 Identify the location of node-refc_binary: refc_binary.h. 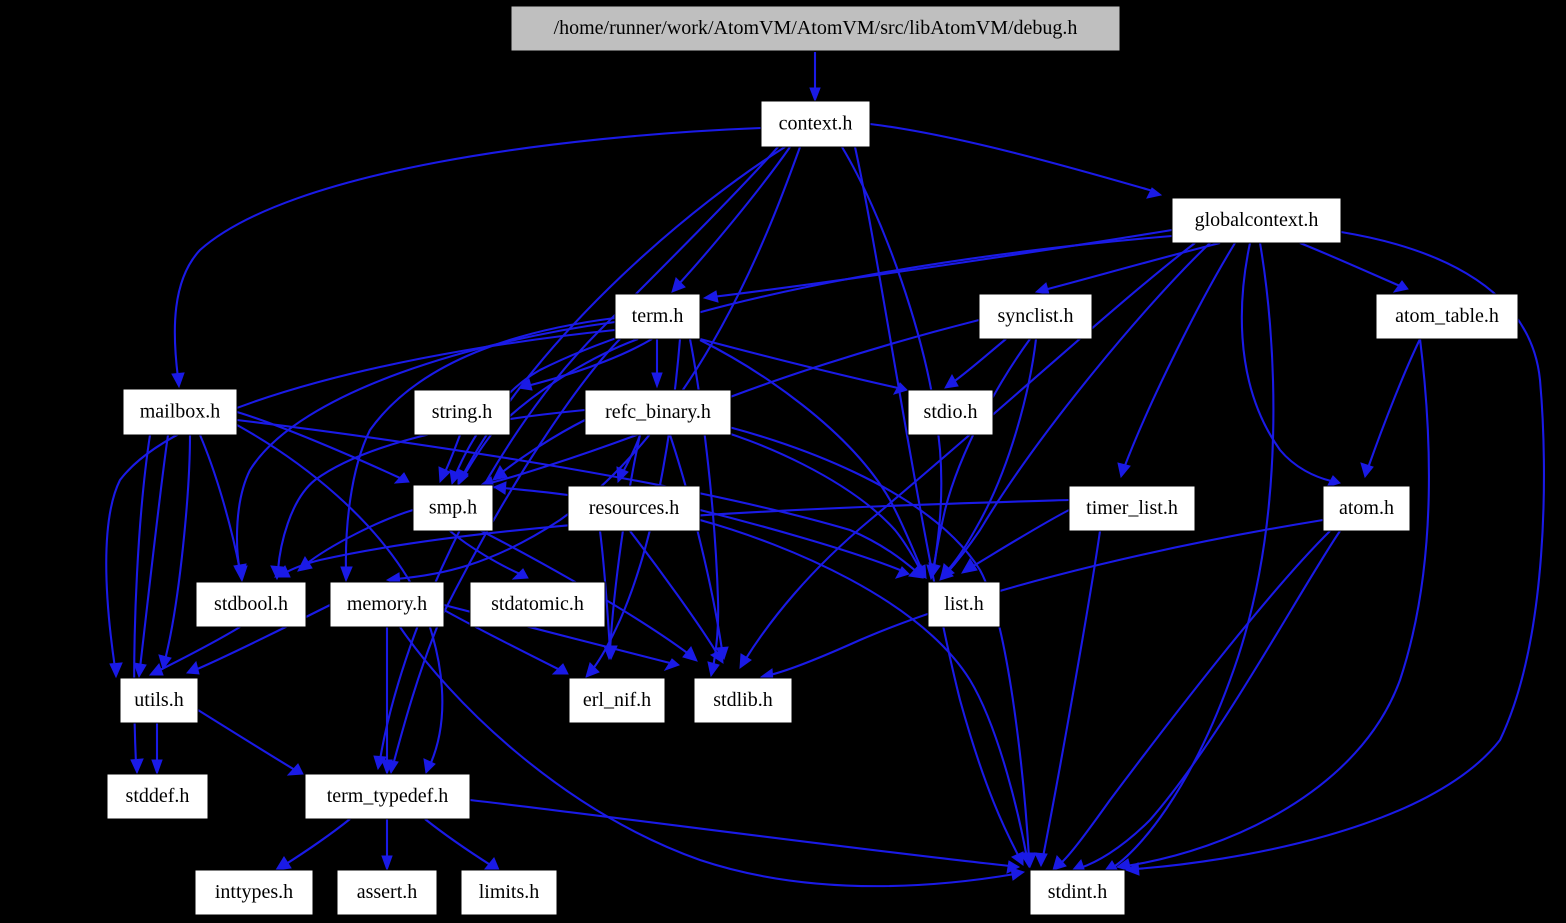
(658, 412).